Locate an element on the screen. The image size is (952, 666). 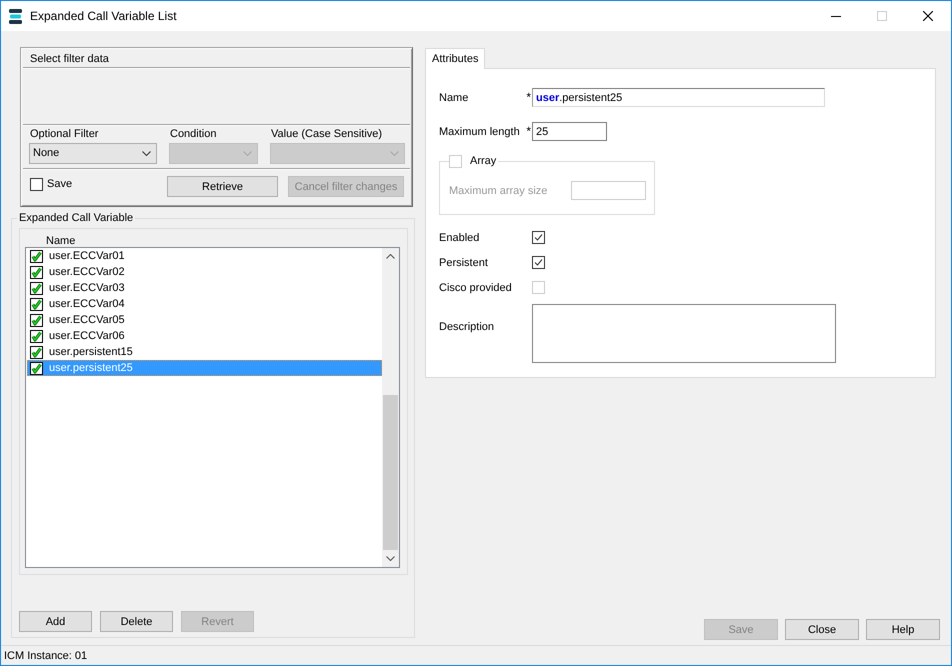
array-label: Array is located at coordinates (483, 161).